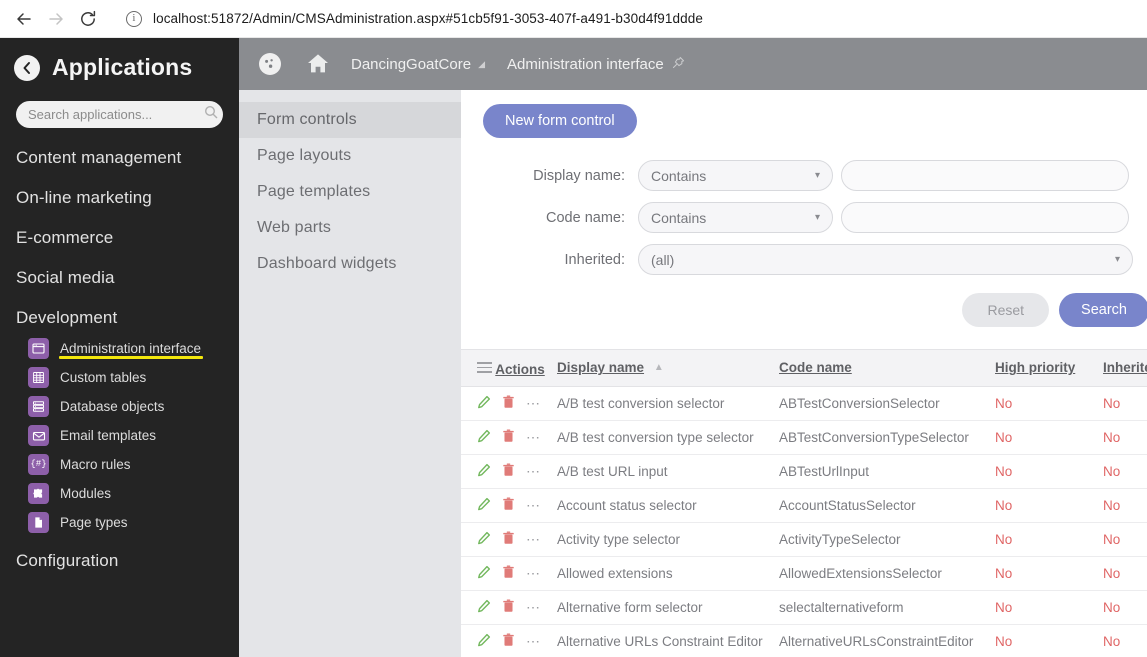 Image resolution: width=1147 pixels, height=657 pixels. What do you see at coordinates (350, 156) in the screenshot?
I see `subnav-item-page-layouts: Page layouts` at bounding box center [350, 156].